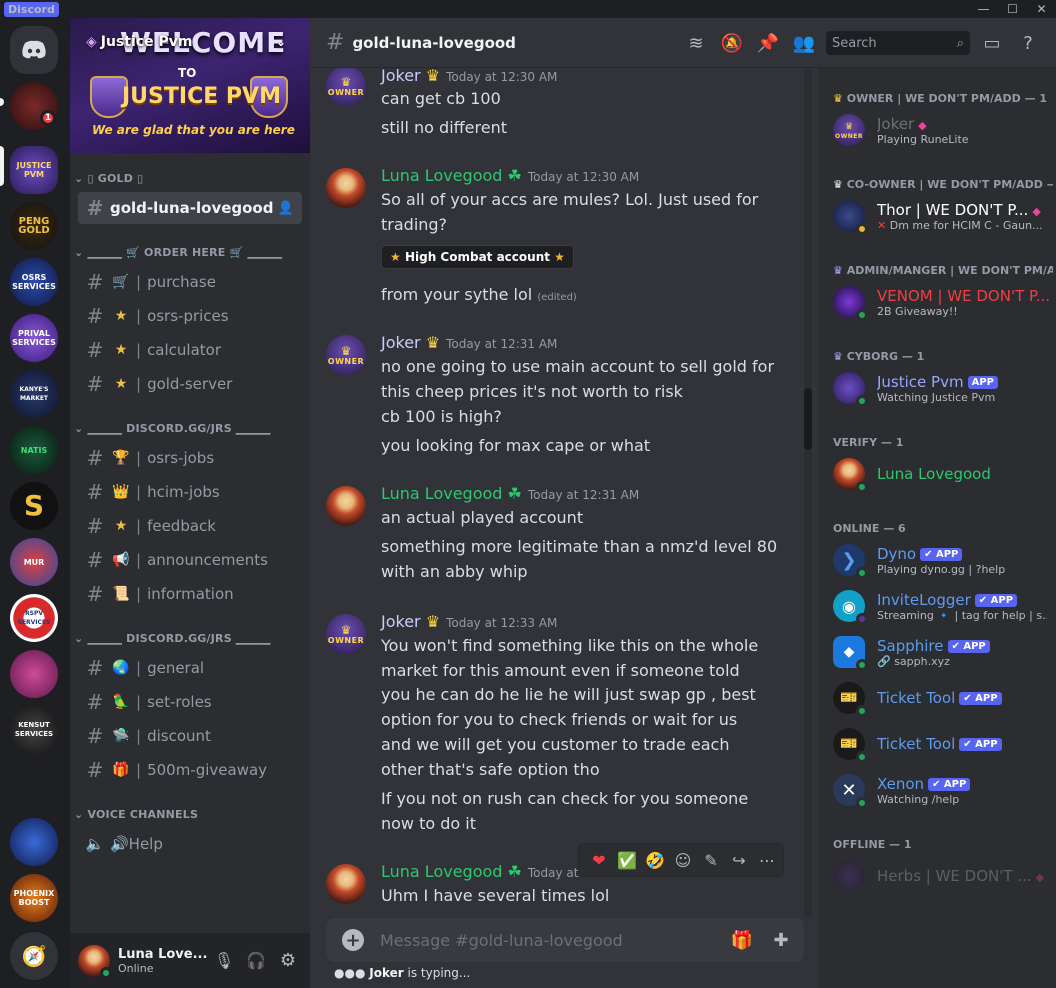 The width and height of the screenshot is (1056, 988). I want to click on channel-general: # 🌏 | general, so click(190, 668).